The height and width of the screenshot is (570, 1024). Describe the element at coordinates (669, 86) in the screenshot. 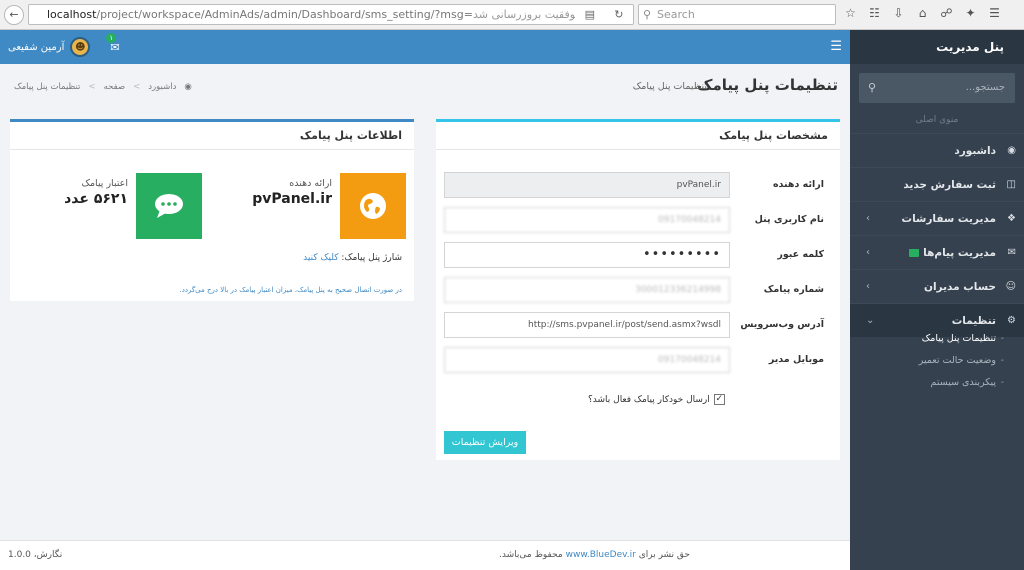

I see `page-subtitle: تنظیمات پنل پیامک` at that location.